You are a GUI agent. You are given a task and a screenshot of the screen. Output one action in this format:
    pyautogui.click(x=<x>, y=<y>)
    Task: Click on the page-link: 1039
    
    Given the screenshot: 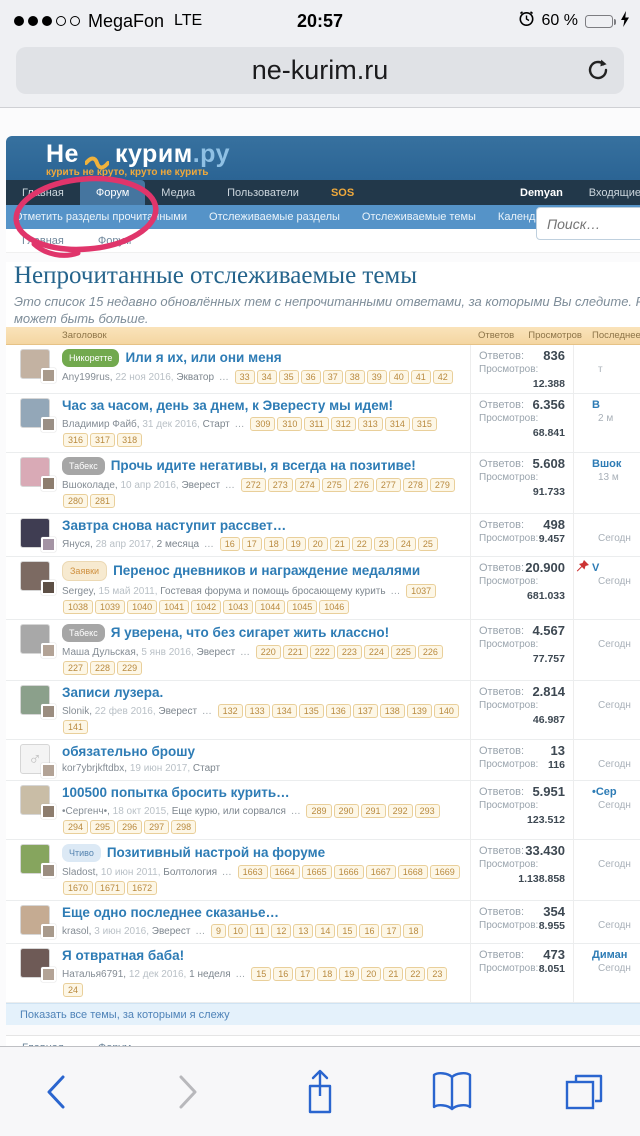 What is the action you would take?
    pyautogui.click(x=110, y=607)
    